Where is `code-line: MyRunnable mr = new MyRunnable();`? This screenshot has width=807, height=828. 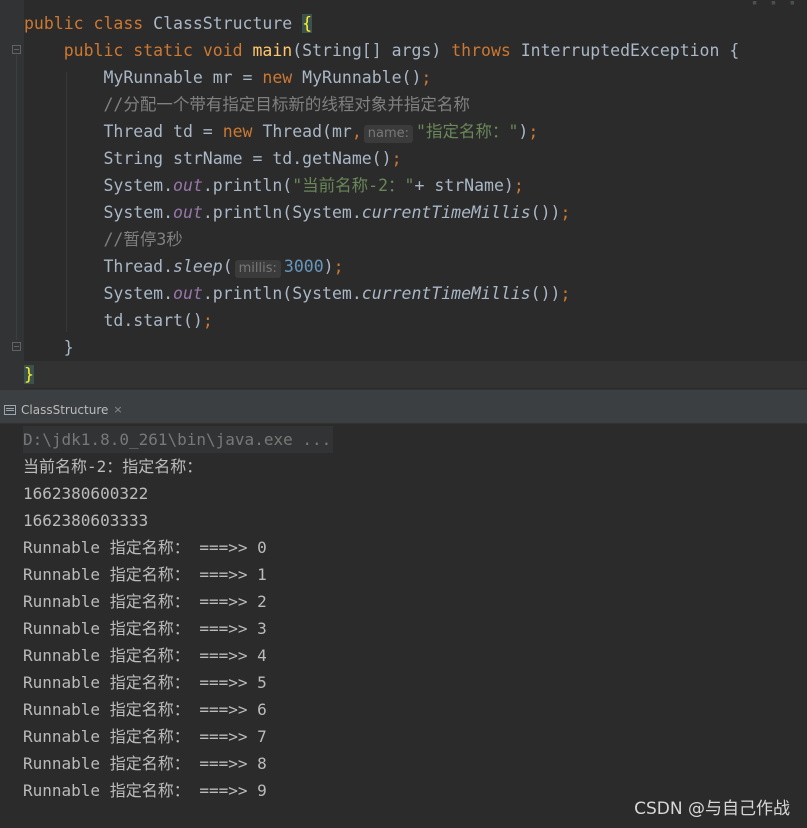
code-line: MyRunnable mr = new MyRunnable(); is located at coordinates (415, 77).